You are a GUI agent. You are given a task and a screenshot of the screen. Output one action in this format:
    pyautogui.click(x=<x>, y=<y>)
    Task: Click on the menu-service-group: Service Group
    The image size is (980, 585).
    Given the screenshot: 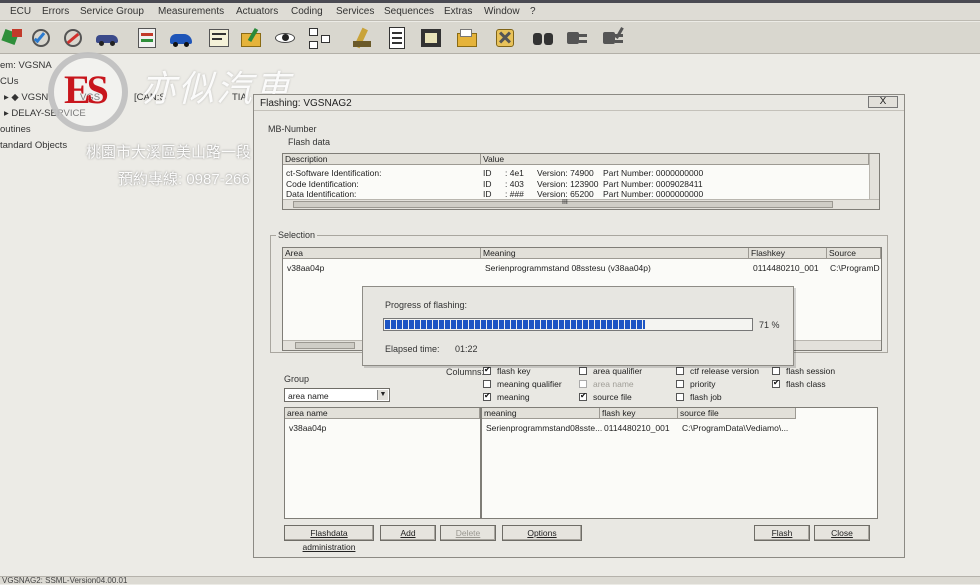 What is the action you would take?
    pyautogui.click(x=112, y=11)
    